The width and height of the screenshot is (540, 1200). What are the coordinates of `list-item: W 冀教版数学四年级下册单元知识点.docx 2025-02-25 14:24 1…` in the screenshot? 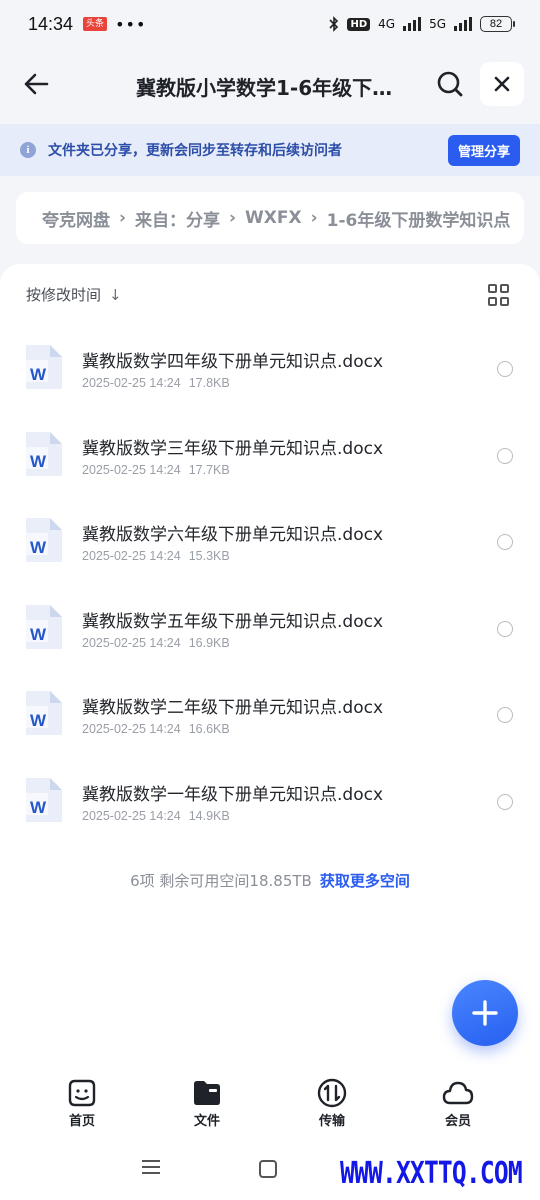 It's located at (270, 365).